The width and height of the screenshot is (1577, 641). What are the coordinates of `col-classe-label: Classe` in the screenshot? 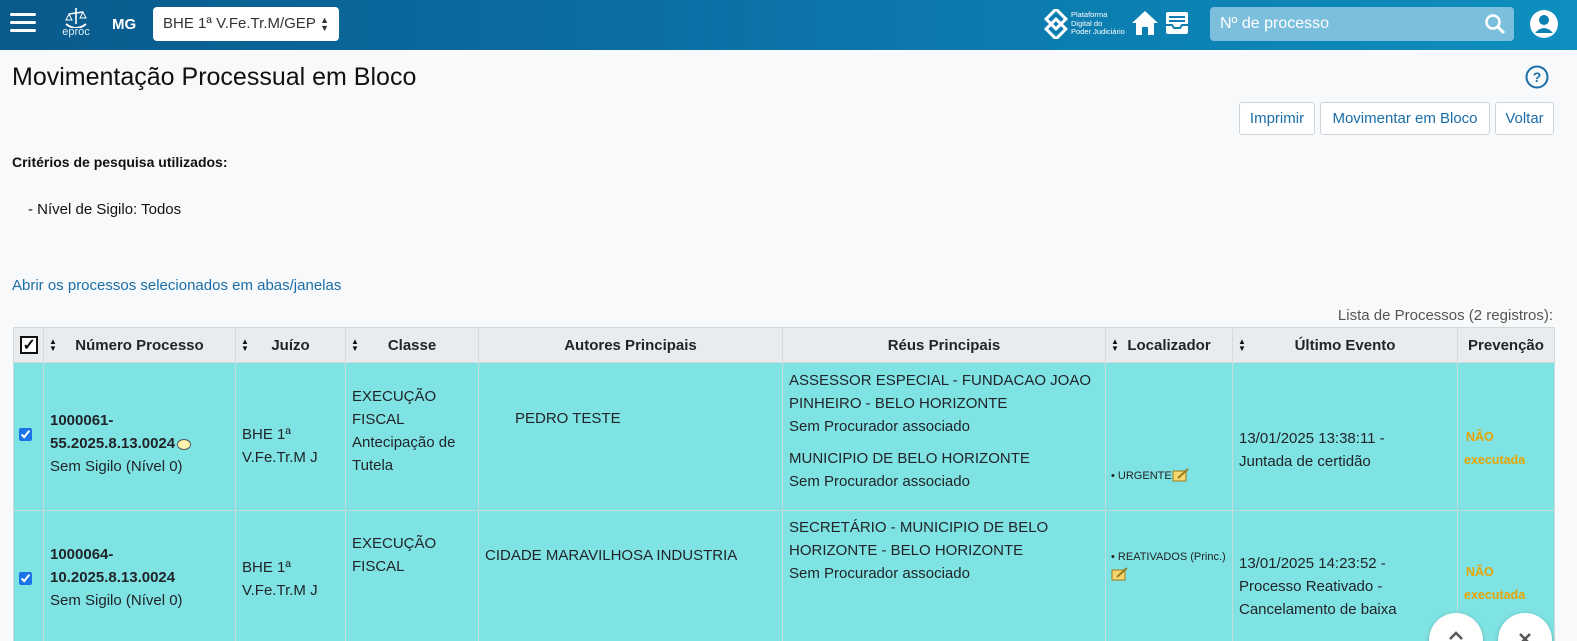 It's located at (412, 345).